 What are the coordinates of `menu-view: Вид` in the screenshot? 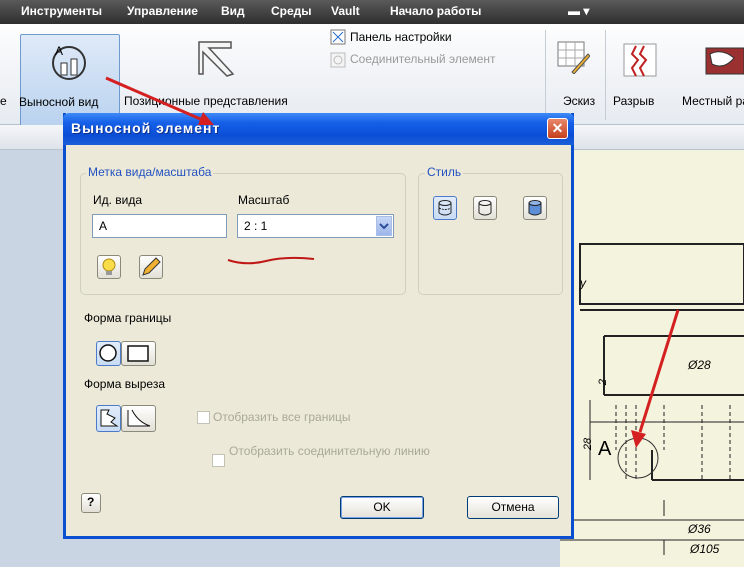 It's located at (233, 11).